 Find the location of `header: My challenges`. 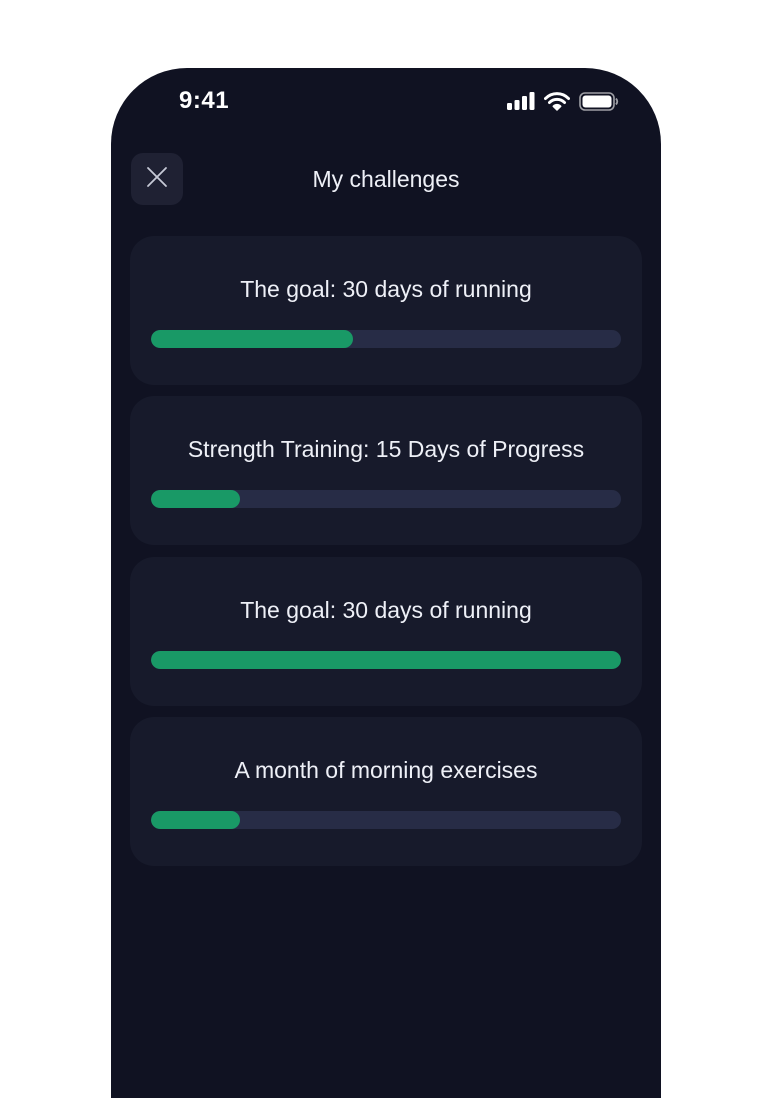

header: My challenges is located at coordinates (386, 179).